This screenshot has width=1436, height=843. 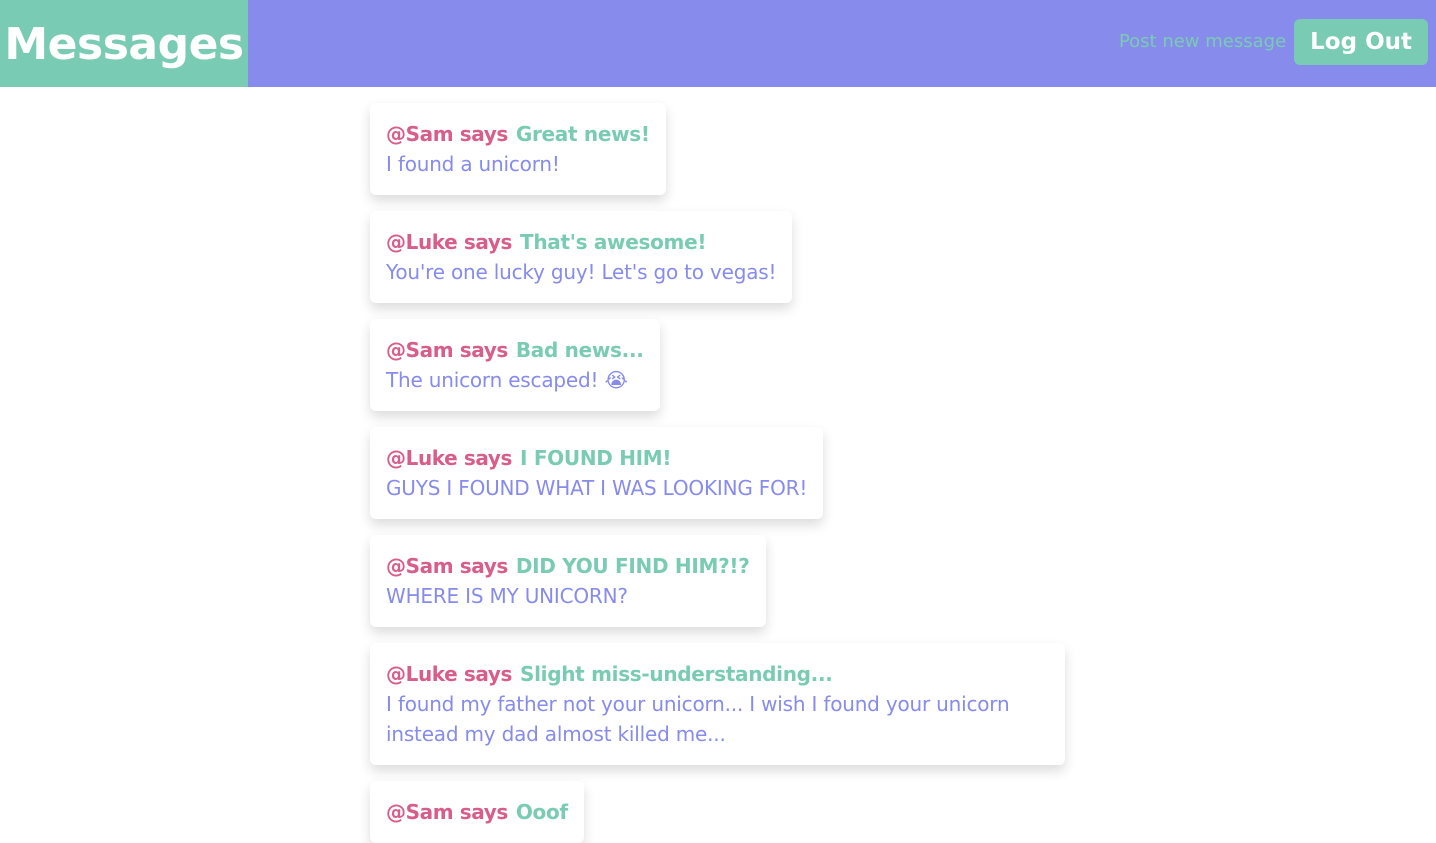 What do you see at coordinates (613, 242) in the screenshot?
I see `message-subject: That's awesome!` at bounding box center [613, 242].